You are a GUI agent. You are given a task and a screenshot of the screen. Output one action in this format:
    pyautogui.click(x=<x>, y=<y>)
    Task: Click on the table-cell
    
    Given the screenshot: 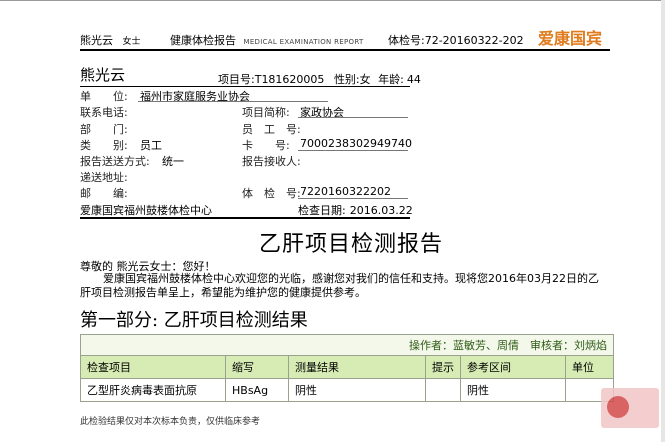 What is the action you would take?
    pyautogui.click(x=443, y=390)
    